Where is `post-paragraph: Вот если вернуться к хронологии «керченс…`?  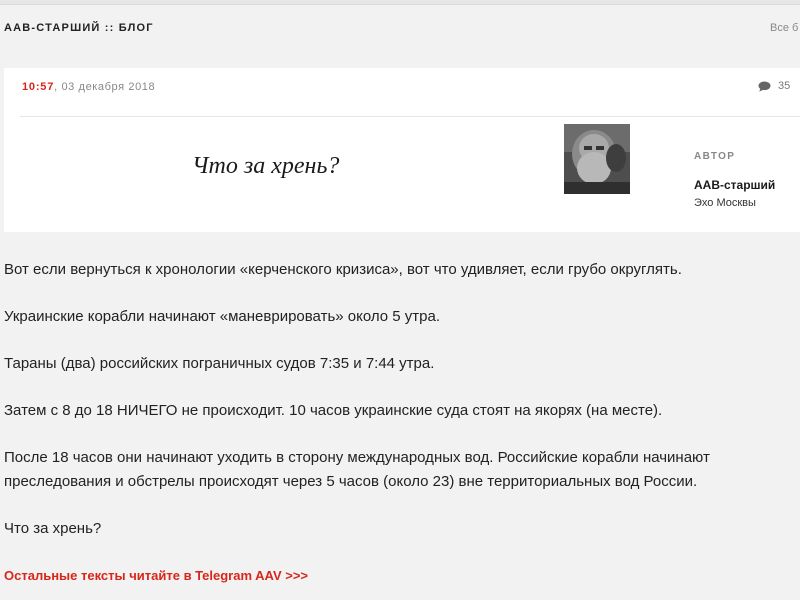
post-paragraph: Вот если вернуться к хронологии «керченс… is located at coordinates (343, 269).